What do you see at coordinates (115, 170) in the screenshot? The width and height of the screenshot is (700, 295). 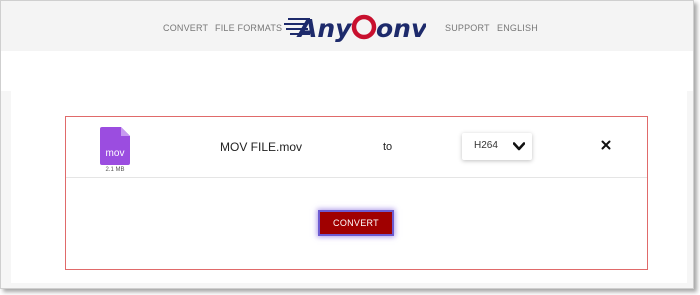 I see `file-size: 2.1 MB` at bounding box center [115, 170].